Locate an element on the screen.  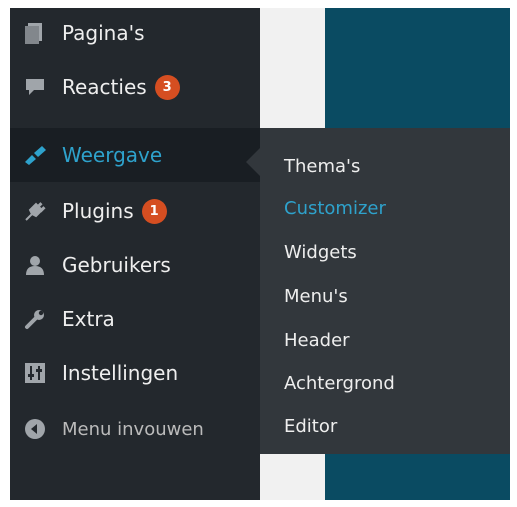
sidebar-item-label: Gebruikers is located at coordinates (116, 265).